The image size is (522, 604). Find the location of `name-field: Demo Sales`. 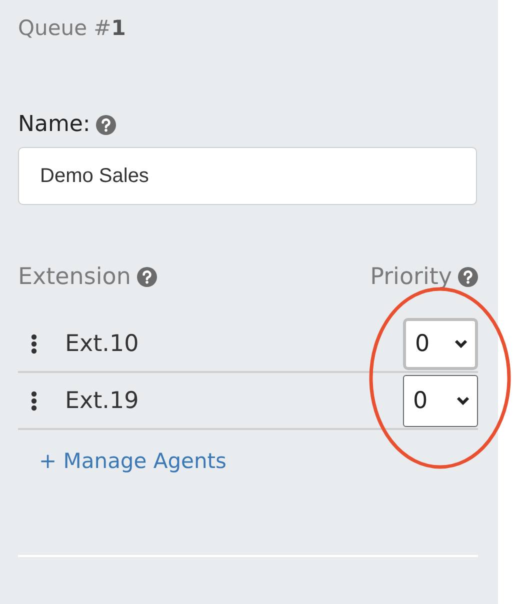

name-field: Demo Sales is located at coordinates (247, 176).